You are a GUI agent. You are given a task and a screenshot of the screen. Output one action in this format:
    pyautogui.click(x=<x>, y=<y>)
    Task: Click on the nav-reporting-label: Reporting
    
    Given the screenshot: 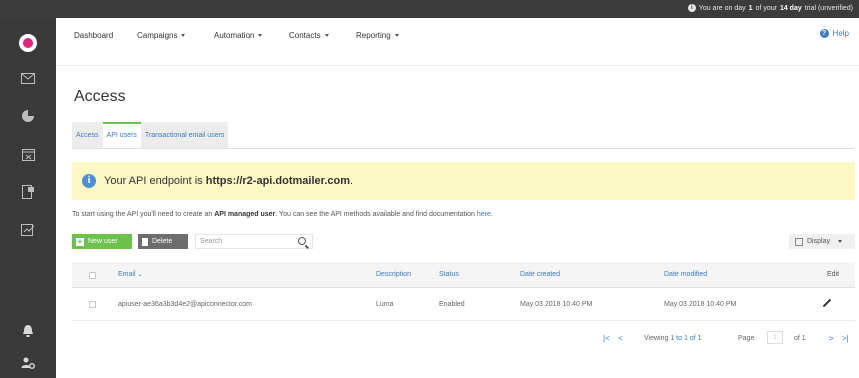 What is the action you would take?
    pyautogui.click(x=373, y=35)
    